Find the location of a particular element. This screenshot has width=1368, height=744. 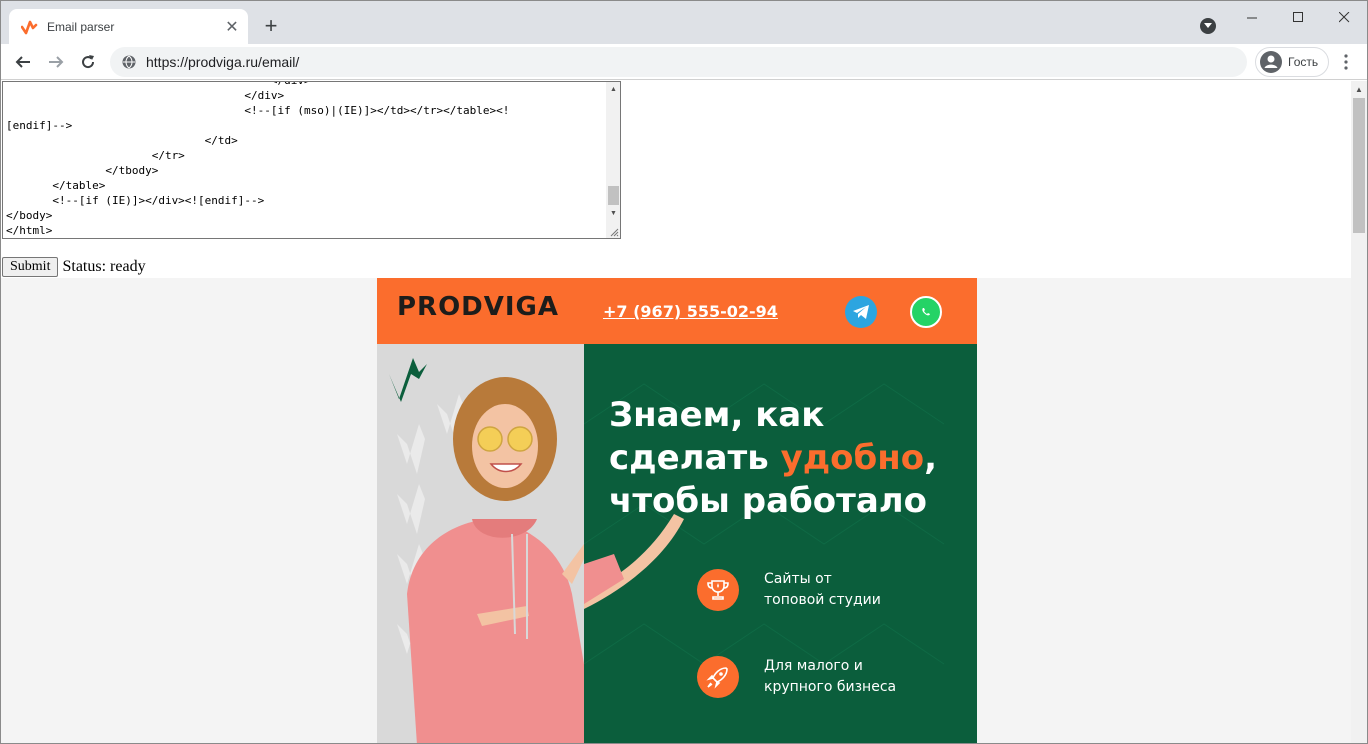

code-line: </html> is located at coordinates (29, 230).